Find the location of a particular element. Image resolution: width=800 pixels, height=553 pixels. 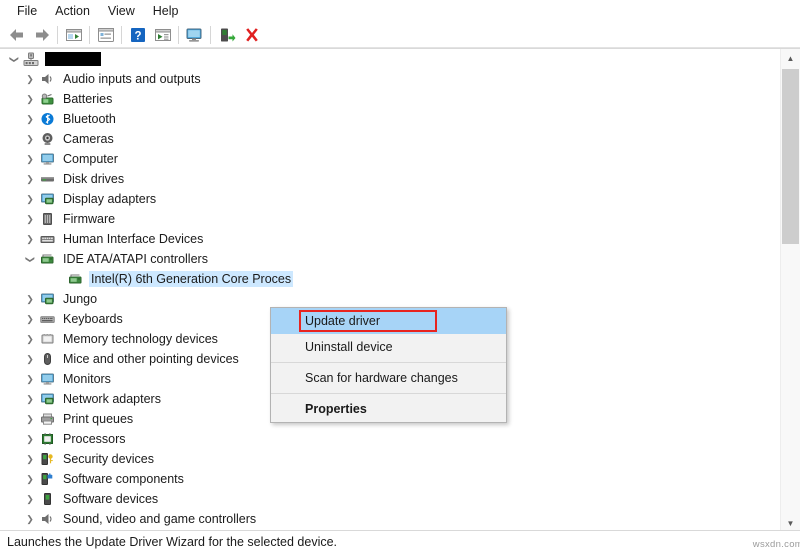

tree-row-security-devices: Security devices is located at coordinates (390, 459).